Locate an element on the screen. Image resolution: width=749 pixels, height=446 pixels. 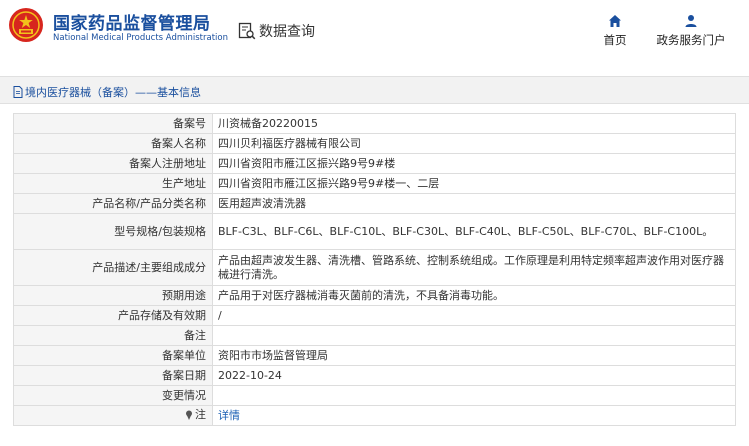
row-value: 四川省资阳市雁江区振兴路9号9#楼 is located at coordinates (474, 163).